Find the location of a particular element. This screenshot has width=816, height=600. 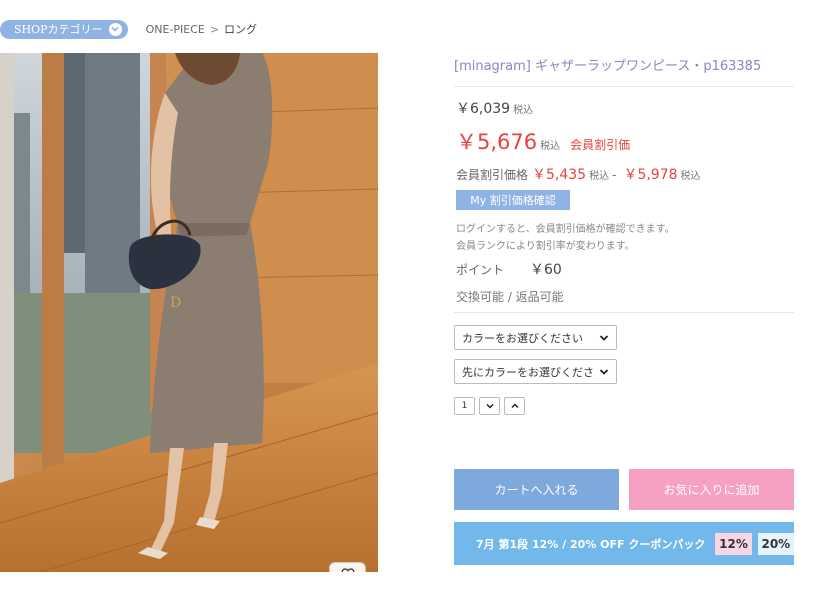

points-row: ポイント ￥60 is located at coordinates (509, 269).